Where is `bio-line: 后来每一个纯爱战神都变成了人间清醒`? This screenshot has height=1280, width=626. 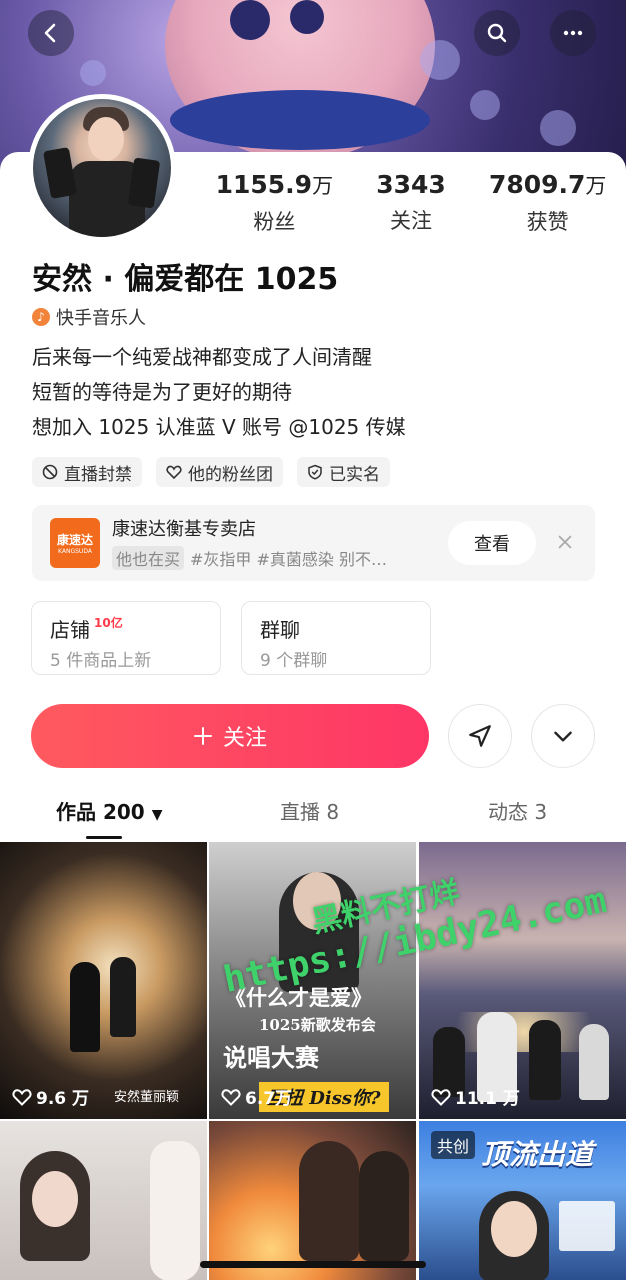
bio-line: 后来每一个纯爱战神都变成了人间清醒 is located at coordinates (202, 357).